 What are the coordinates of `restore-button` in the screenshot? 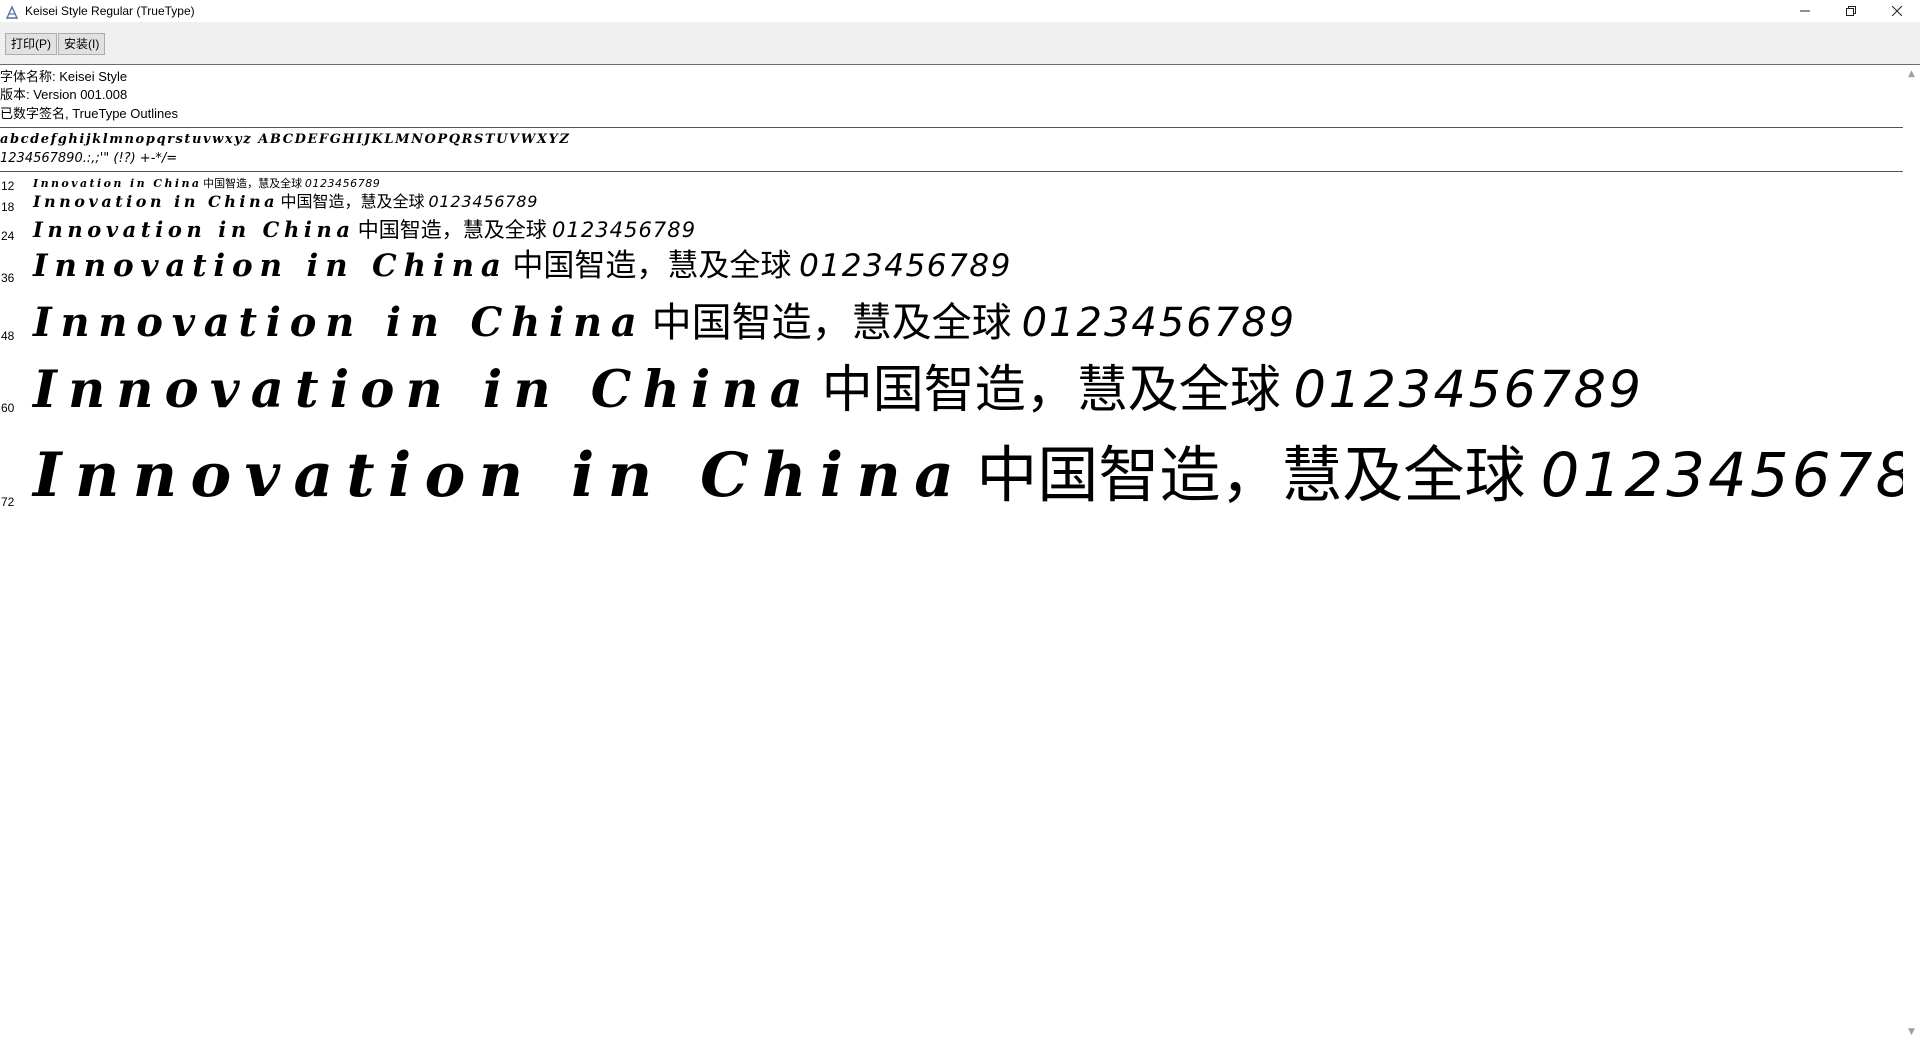 It's located at (1851, 11).